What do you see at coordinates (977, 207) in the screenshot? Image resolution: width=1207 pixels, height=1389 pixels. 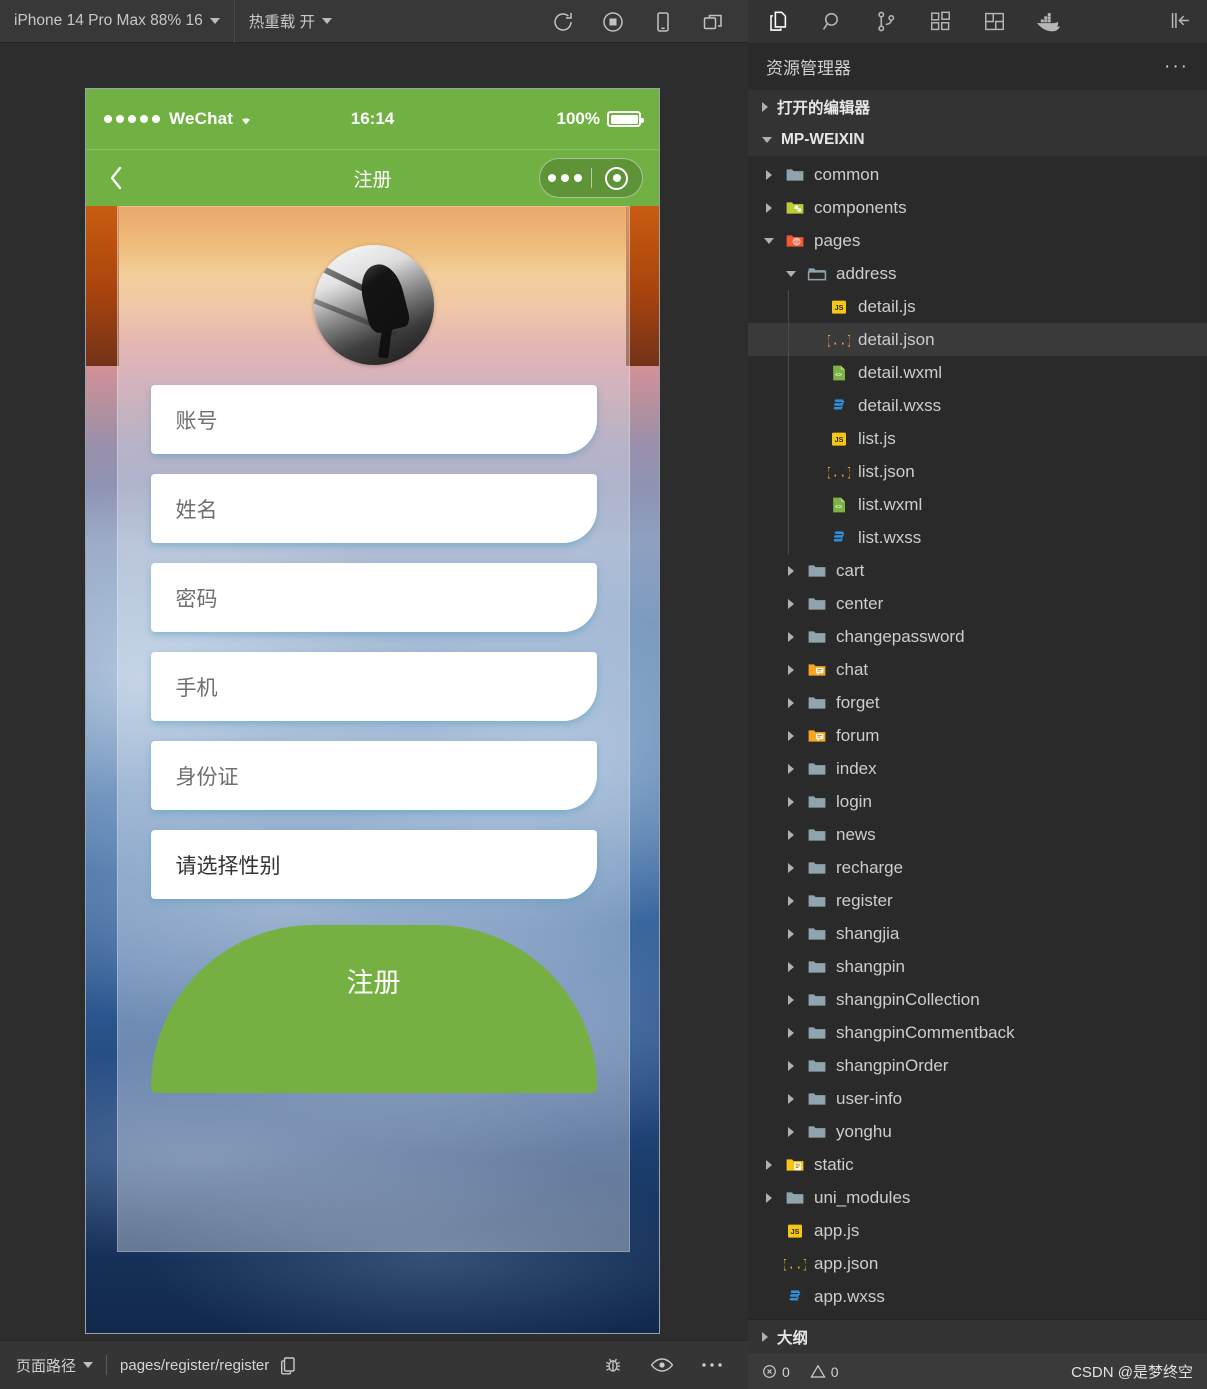 I see `tree-folder-components: components` at bounding box center [977, 207].